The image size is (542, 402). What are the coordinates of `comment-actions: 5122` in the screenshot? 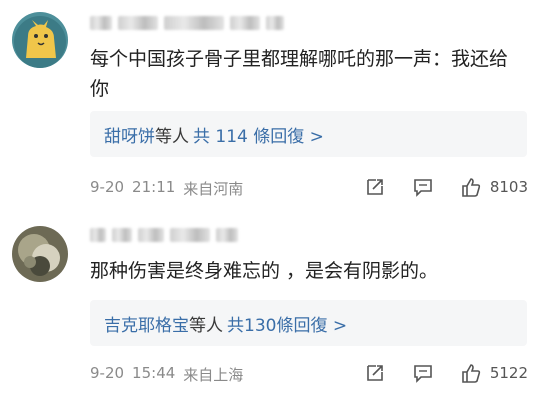 It's located at (445, 373).